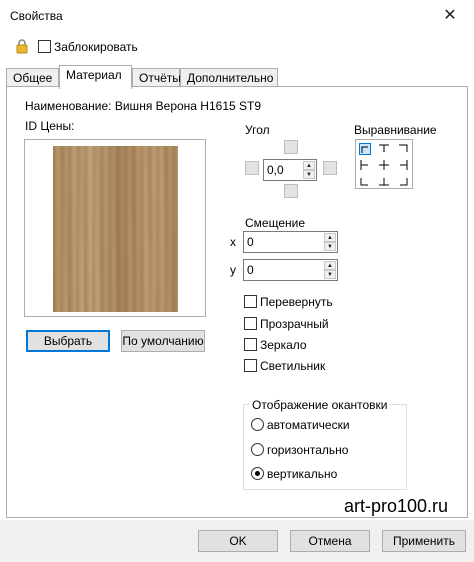 This screenshot has height=562, width=474. What do you see at coordinates (96, 47) in the screenshot?
I see `lock-label: Заблокировать` at bounding box center [96, 47].